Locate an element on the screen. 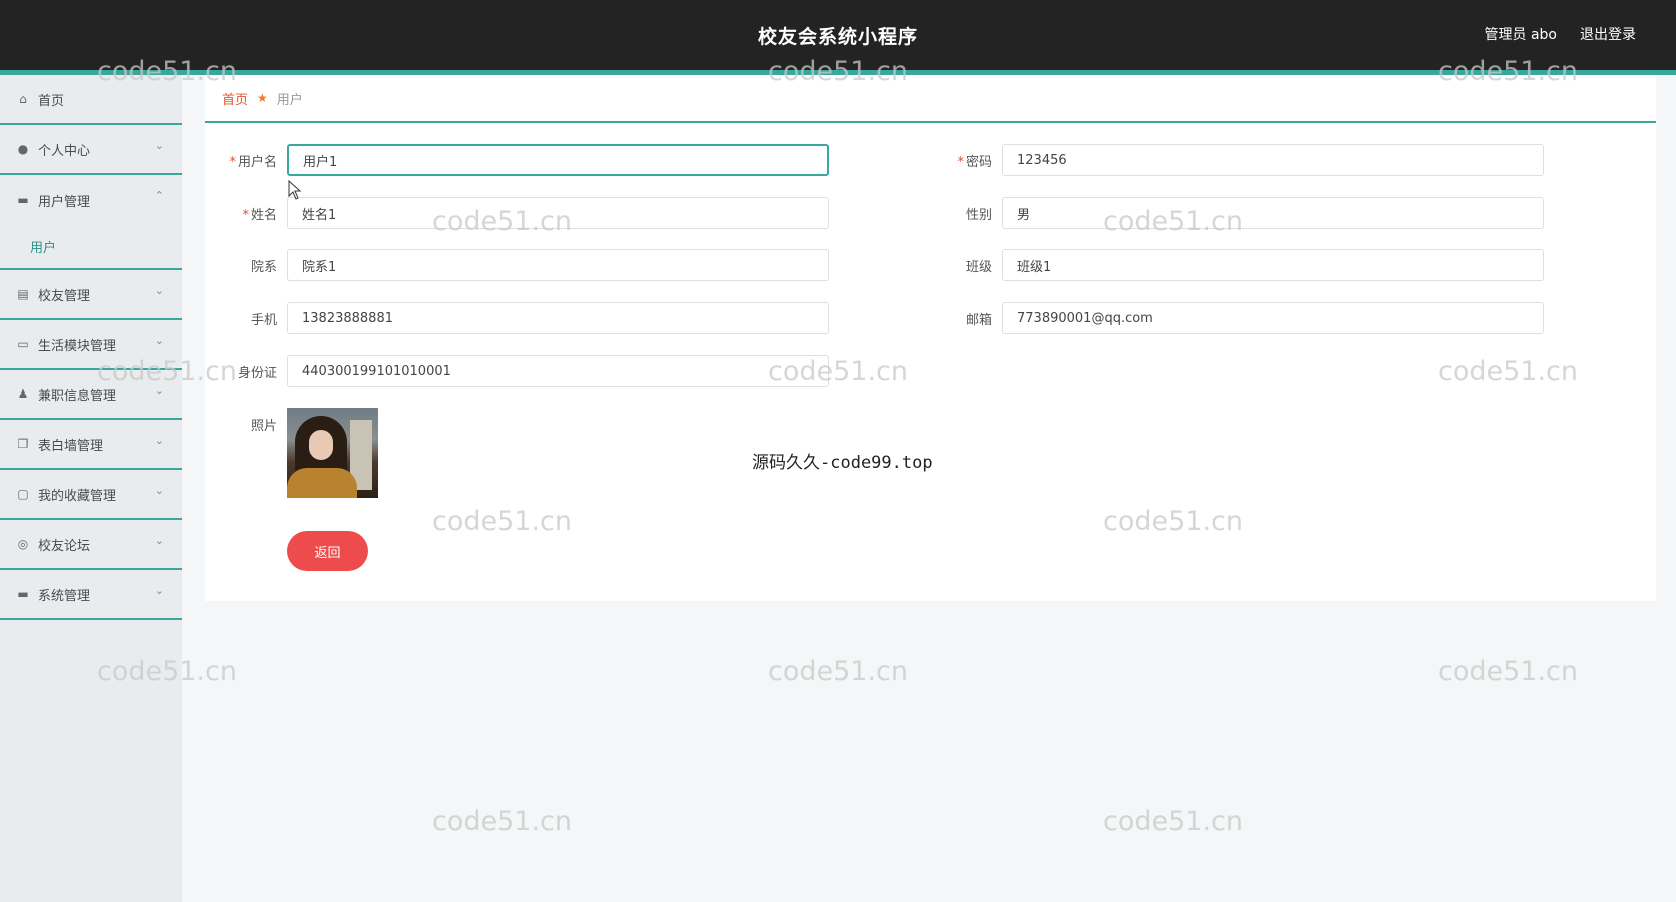 This screenshot has height=902, width=1676. back-button: 返回 is located at coordinates (327, 551).